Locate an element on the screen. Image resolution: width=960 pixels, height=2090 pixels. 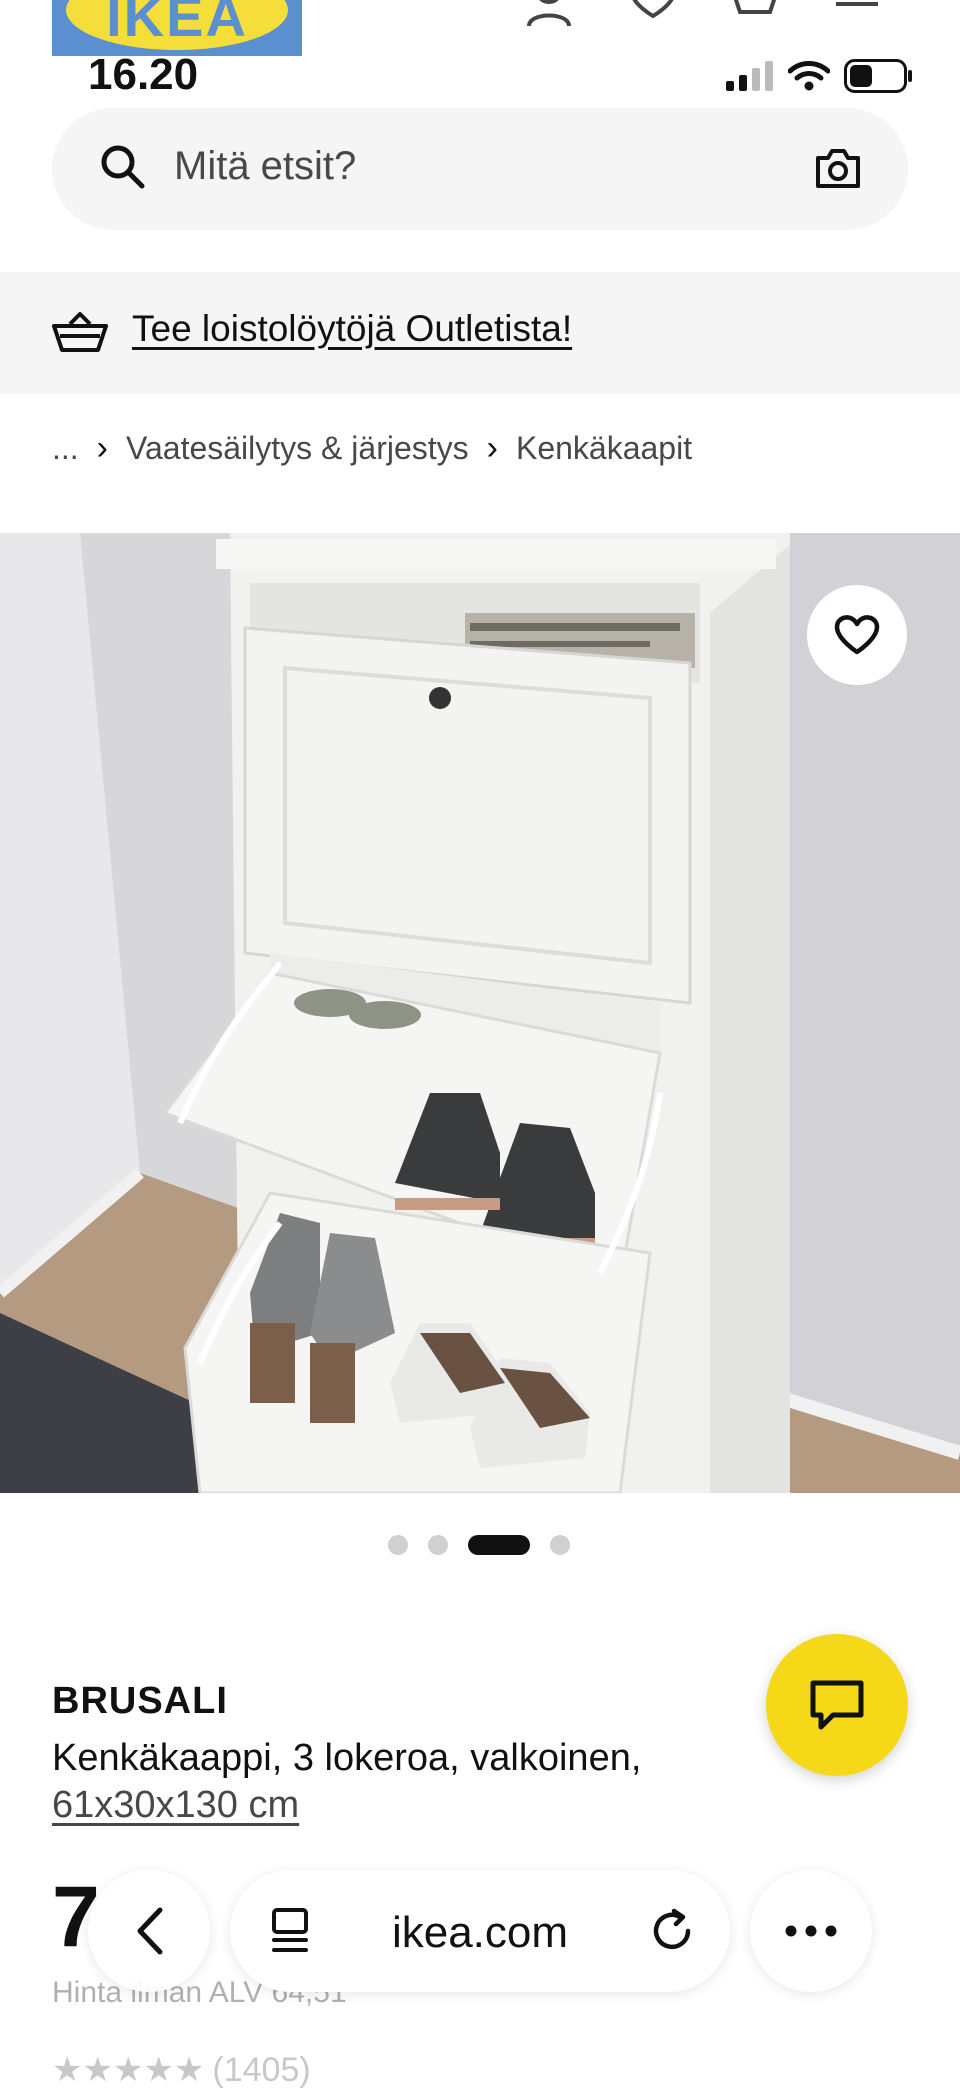
search-icon is located at coordinates (123, 167).